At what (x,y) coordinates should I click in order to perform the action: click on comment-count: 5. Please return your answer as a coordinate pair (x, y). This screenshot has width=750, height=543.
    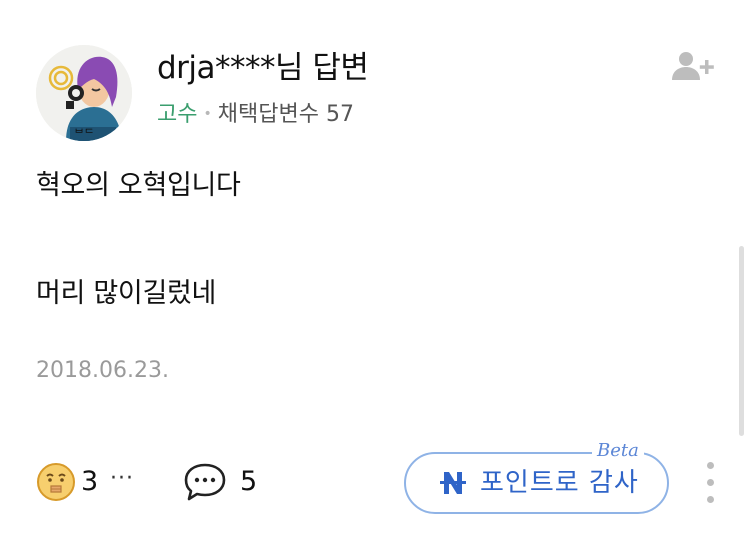
    Looking at the image, I should click on (249, 481).